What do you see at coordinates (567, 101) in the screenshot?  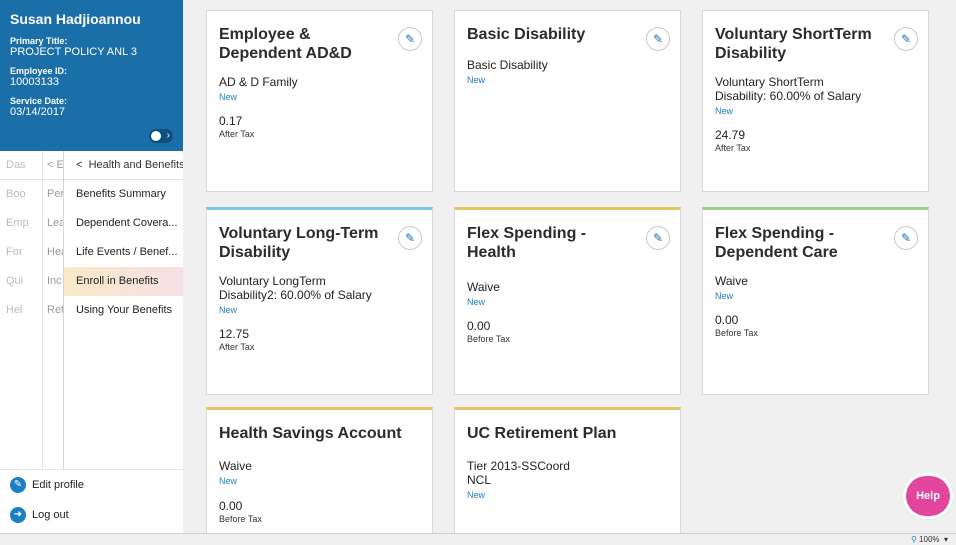 I see `benefit-card: Basic Disability ✎ Basic Disability New` at bounding box center [567, 101].